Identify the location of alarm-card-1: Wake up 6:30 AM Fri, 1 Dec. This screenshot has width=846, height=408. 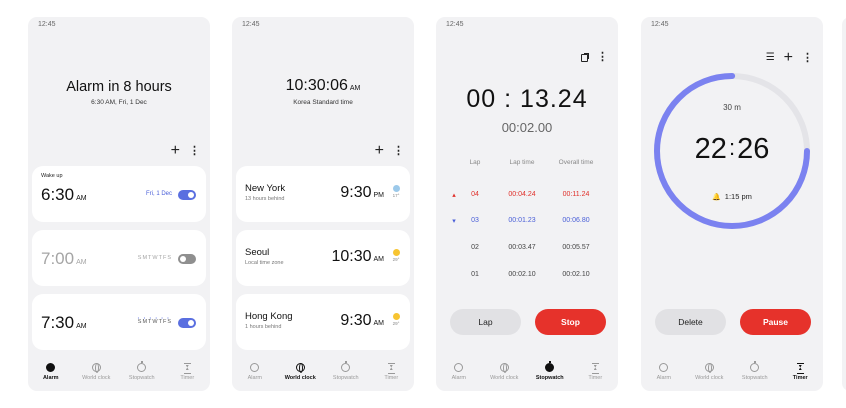
(119, 194).